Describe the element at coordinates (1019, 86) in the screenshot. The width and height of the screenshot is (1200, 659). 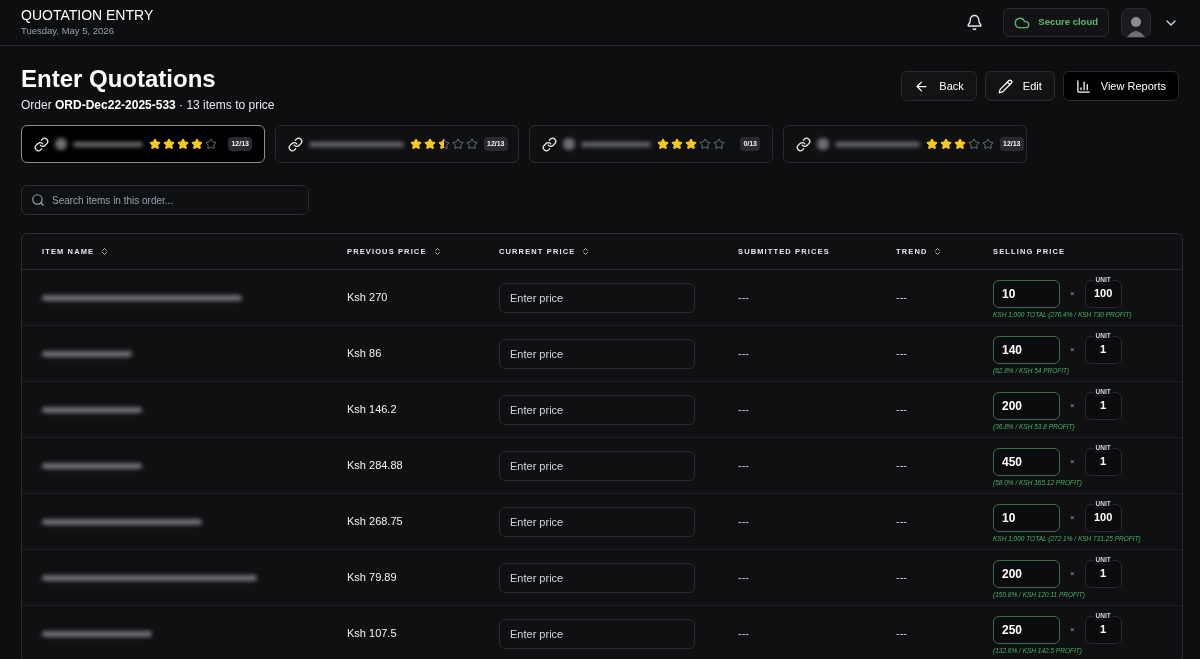
I see `edit-button: Edit` at that location.